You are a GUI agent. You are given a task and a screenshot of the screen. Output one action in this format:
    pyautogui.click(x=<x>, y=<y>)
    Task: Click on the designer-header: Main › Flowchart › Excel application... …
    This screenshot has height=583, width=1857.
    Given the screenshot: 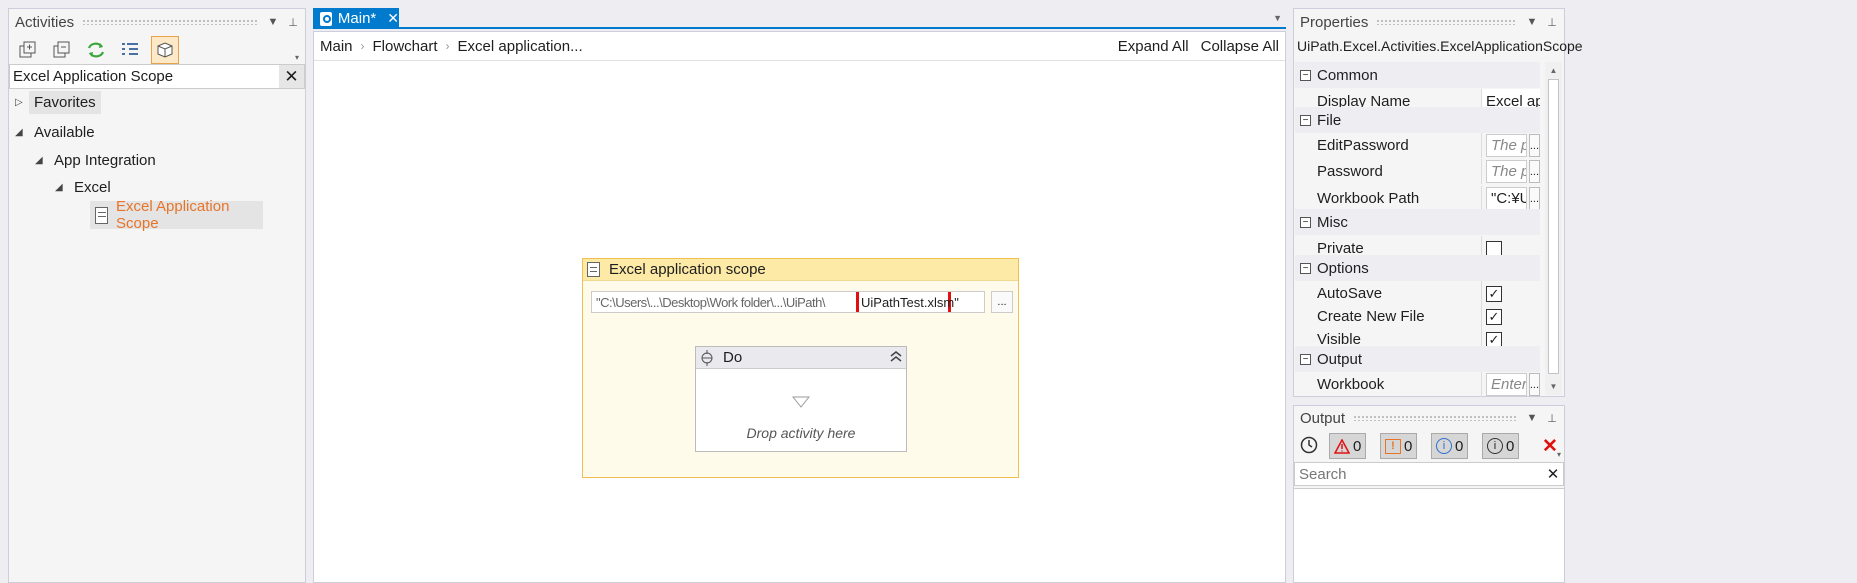 What is the action you would take?
    pyautogui.click(x=799, y=46)
    